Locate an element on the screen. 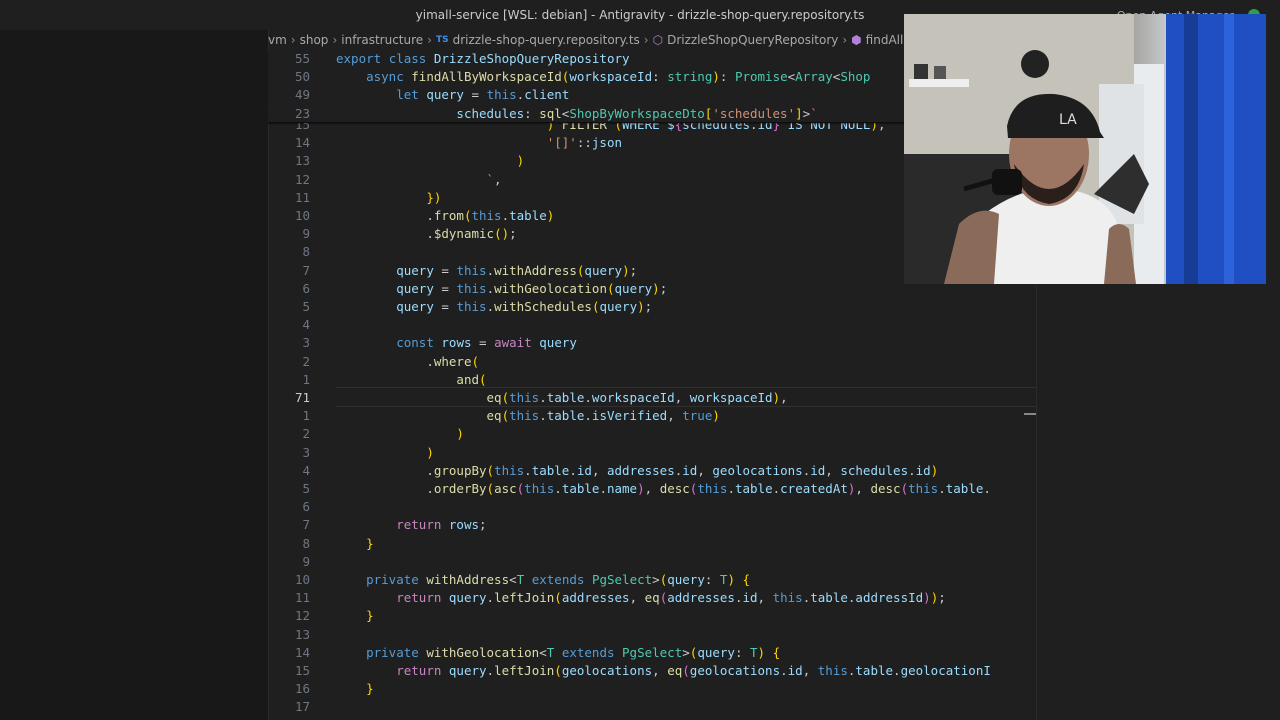 The height and width of the screenshot is (720, 1280). code-line: 9 is located at coordinates (652, 562).